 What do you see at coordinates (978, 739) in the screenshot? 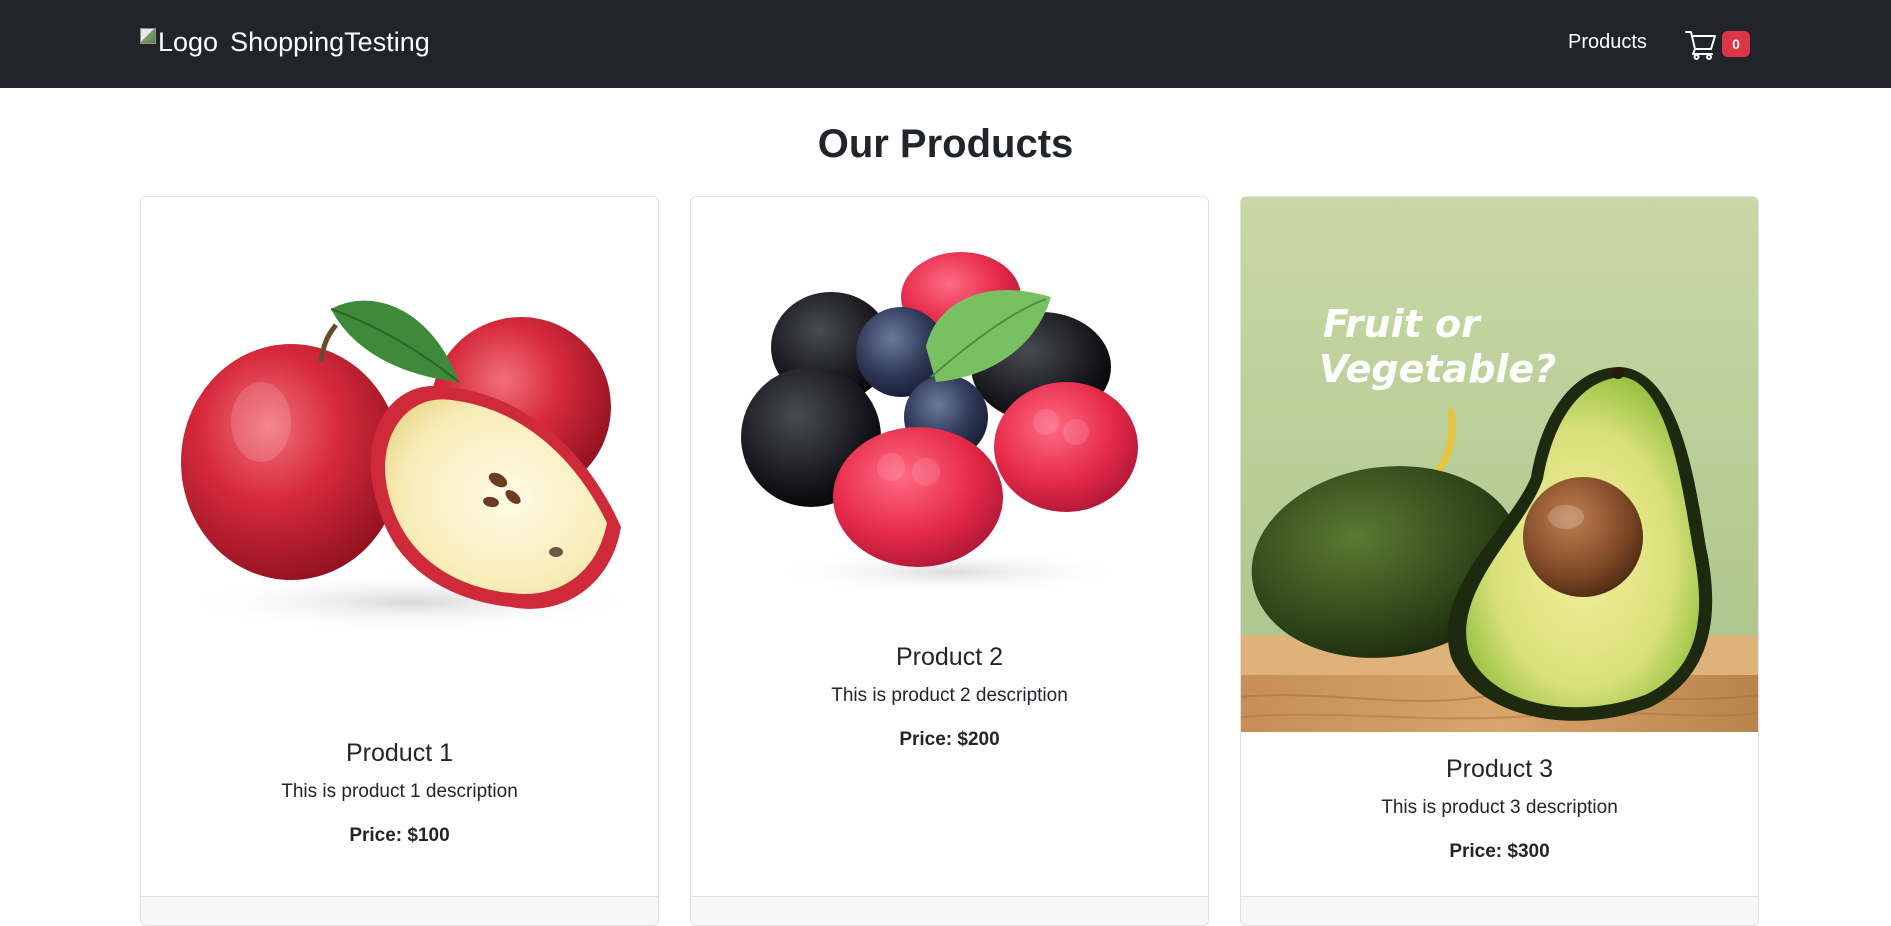
I see `price-value: $200` at bounding box center [978, 739].